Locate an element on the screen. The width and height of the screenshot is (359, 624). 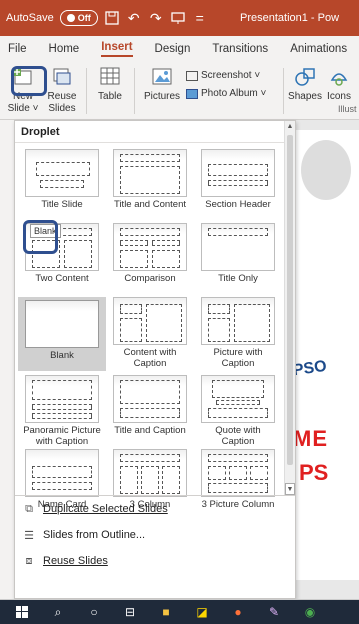
layout-label: Two Content is located at coordinates (62, 278).